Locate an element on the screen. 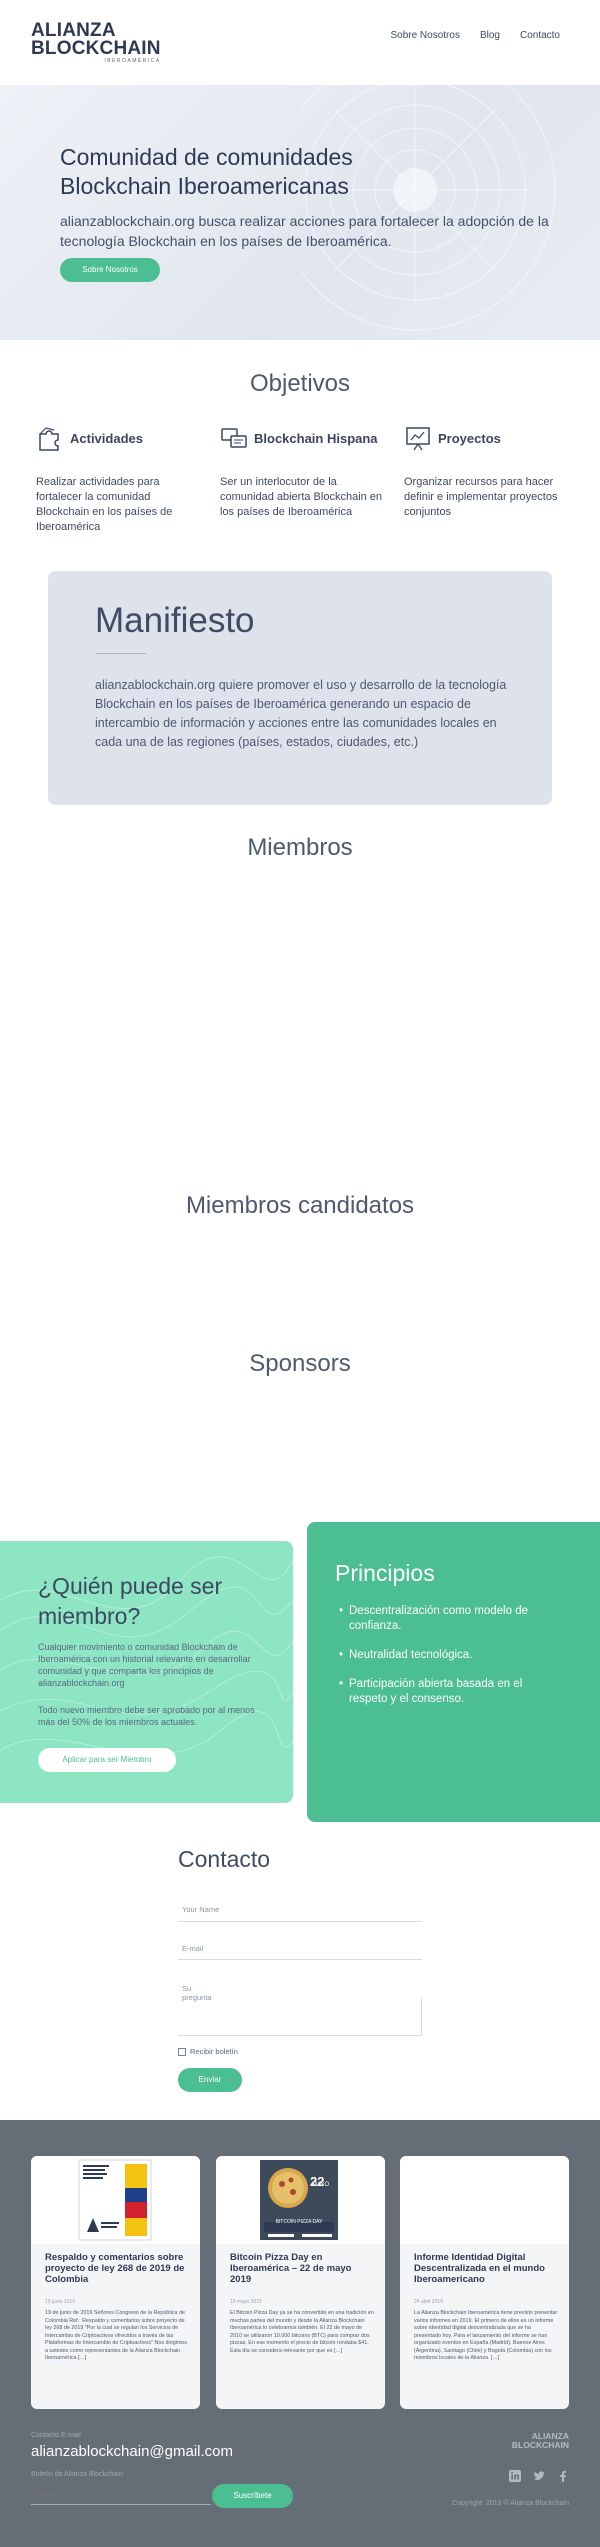 The width and height of the screenshot is (600, 2547). footer-email-link: alianzablockchain@gmail.com is located at coordinates (132, 2451).